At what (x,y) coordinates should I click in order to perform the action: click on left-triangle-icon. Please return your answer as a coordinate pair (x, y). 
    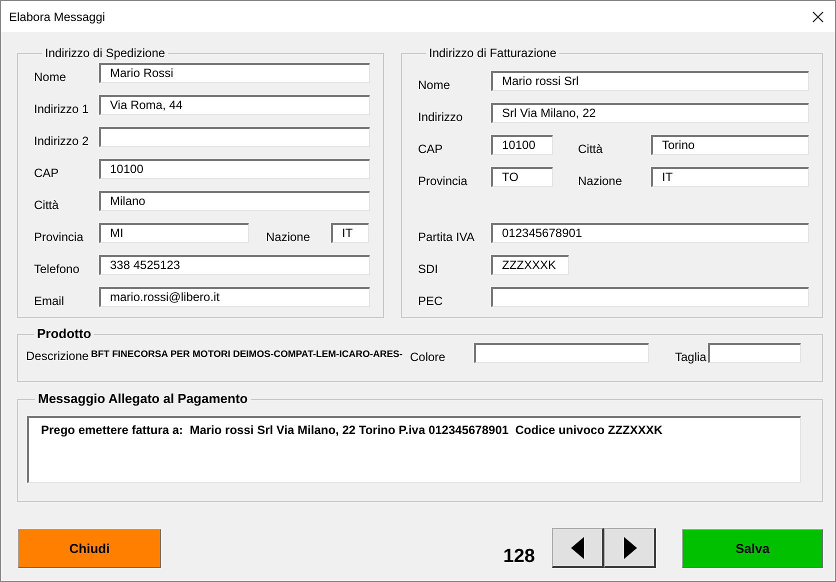
    Looking at the image, I should click on (577, 547).